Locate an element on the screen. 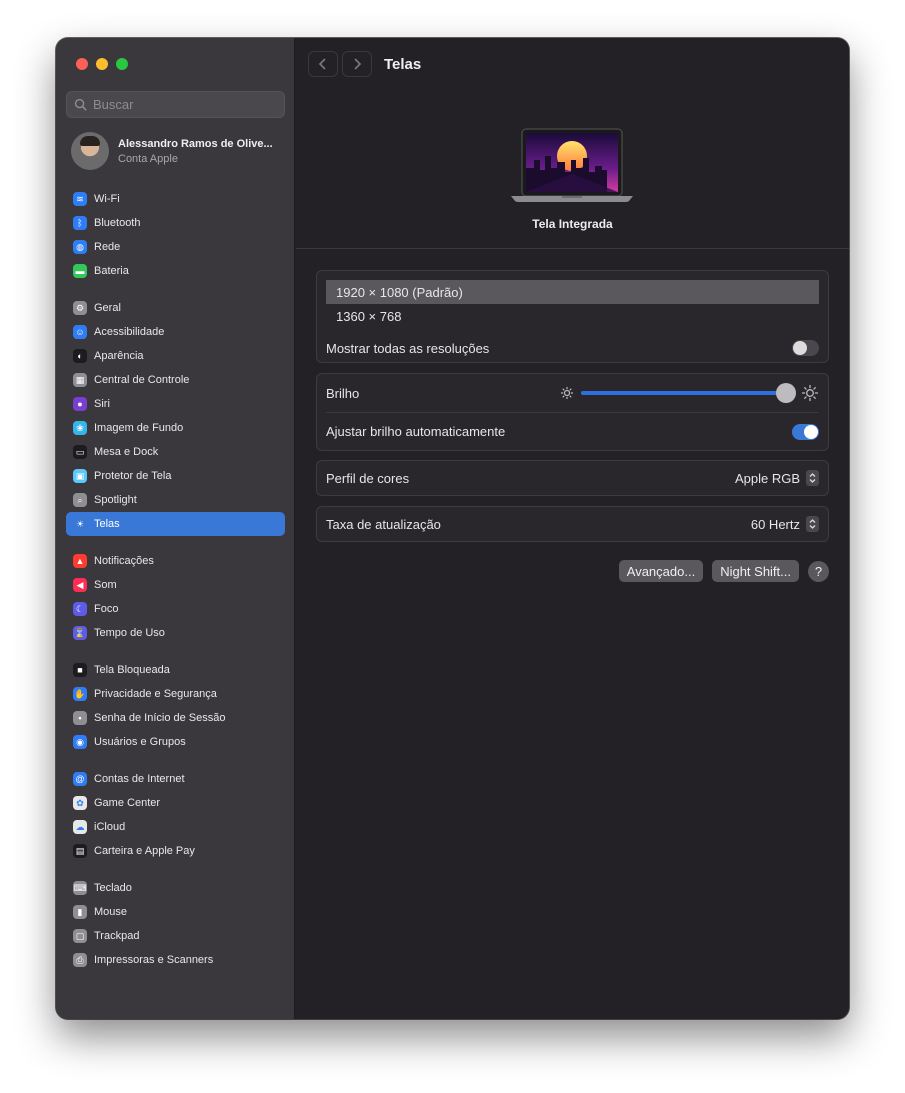  show-all-resolutions-toggle is located at coordinates (805, 348).